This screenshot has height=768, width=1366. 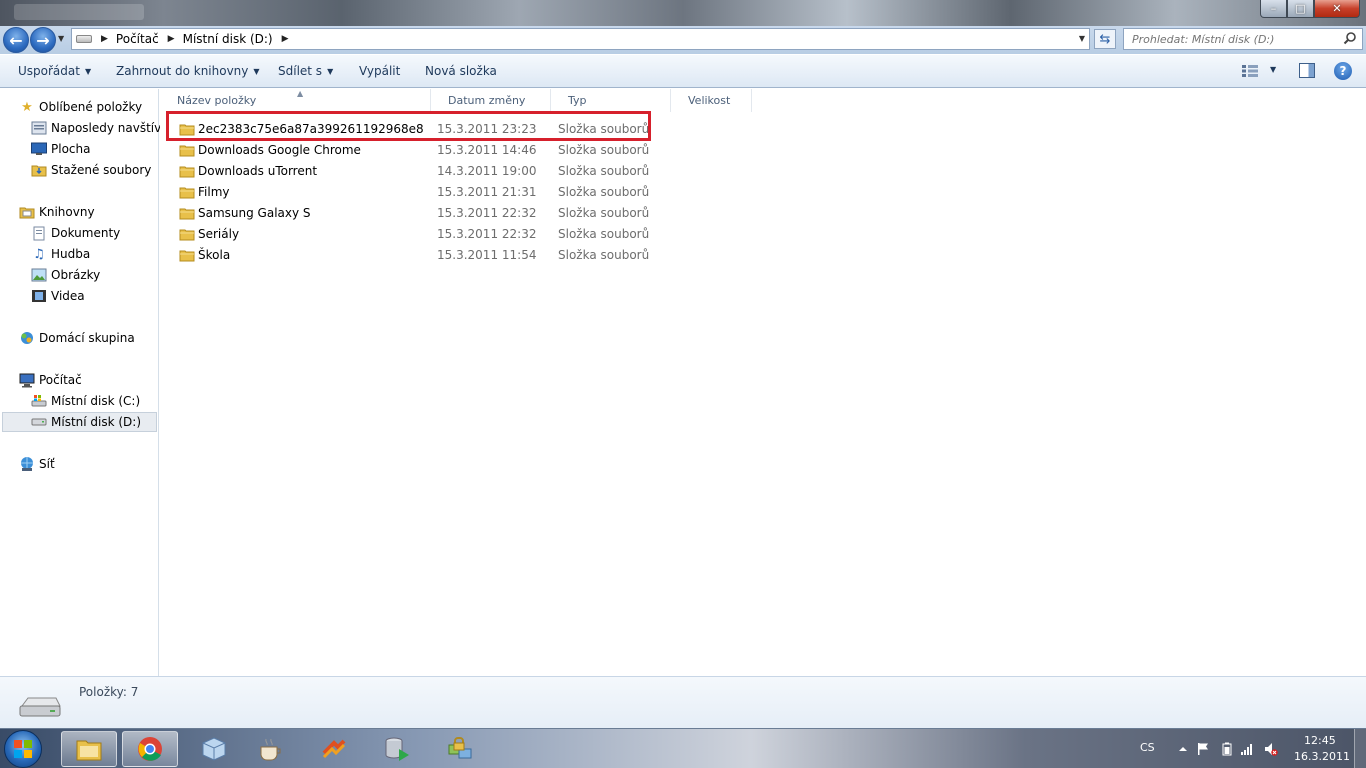 What do you see at coordinates (71, 254) in the screenshot?
I see `nav-music-label: Hudba` at bounding box center [71, 254].